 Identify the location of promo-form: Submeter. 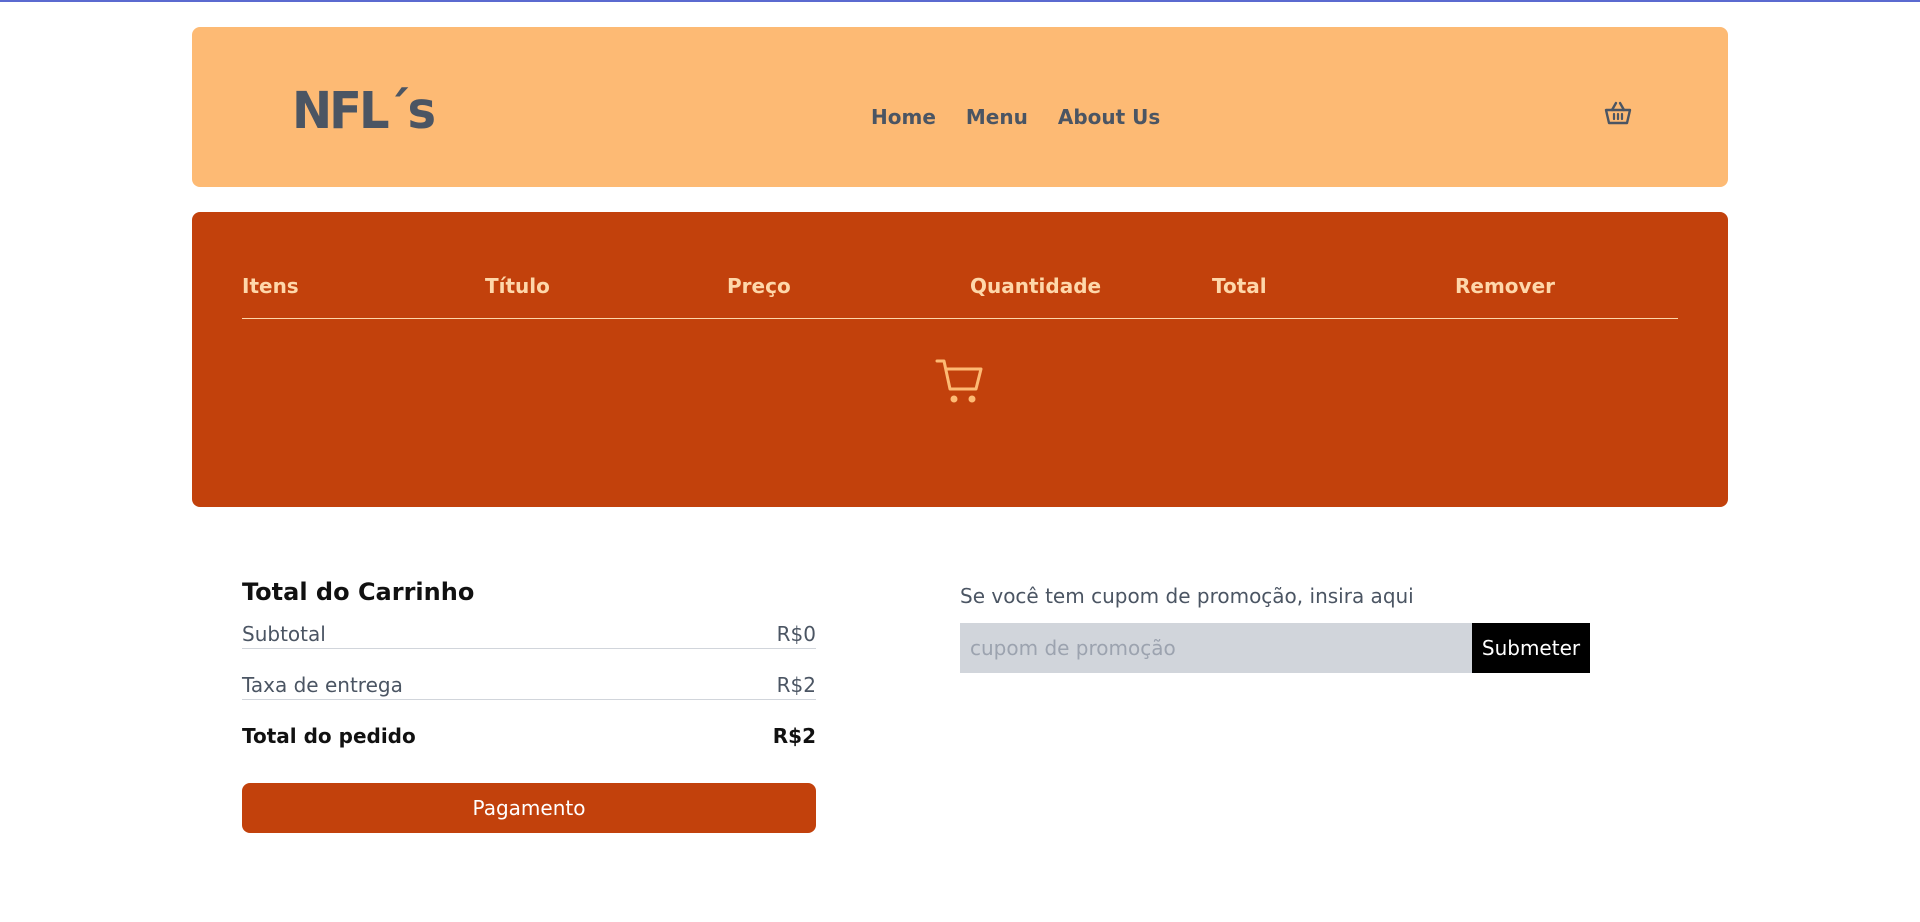
(1275, 648).